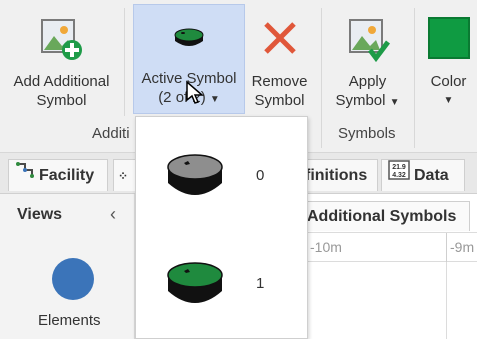 This screenshot has height=339, width=477. Describe the element at coordinates (431, 176) in the screenshot. I see `tab-data-label: Data` at that location.